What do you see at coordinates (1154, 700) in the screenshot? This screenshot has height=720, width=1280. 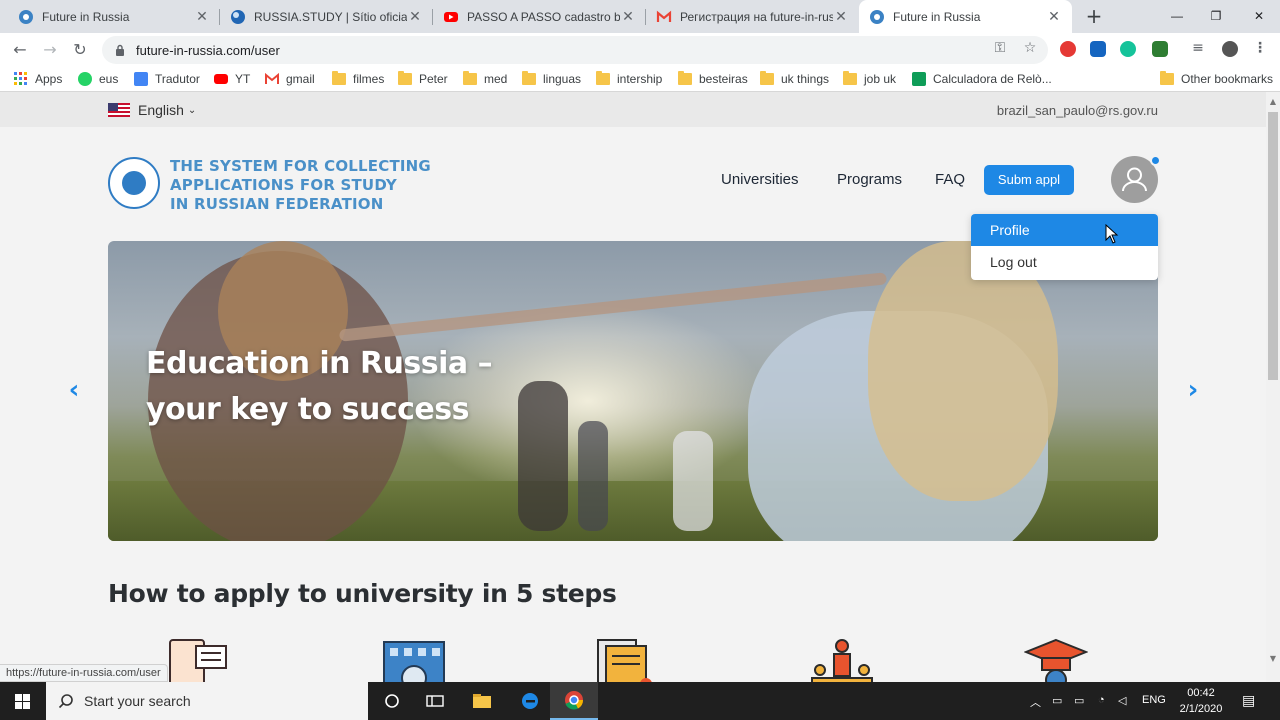 I see `input-language: ENG` at bounding box center [1154, 700].